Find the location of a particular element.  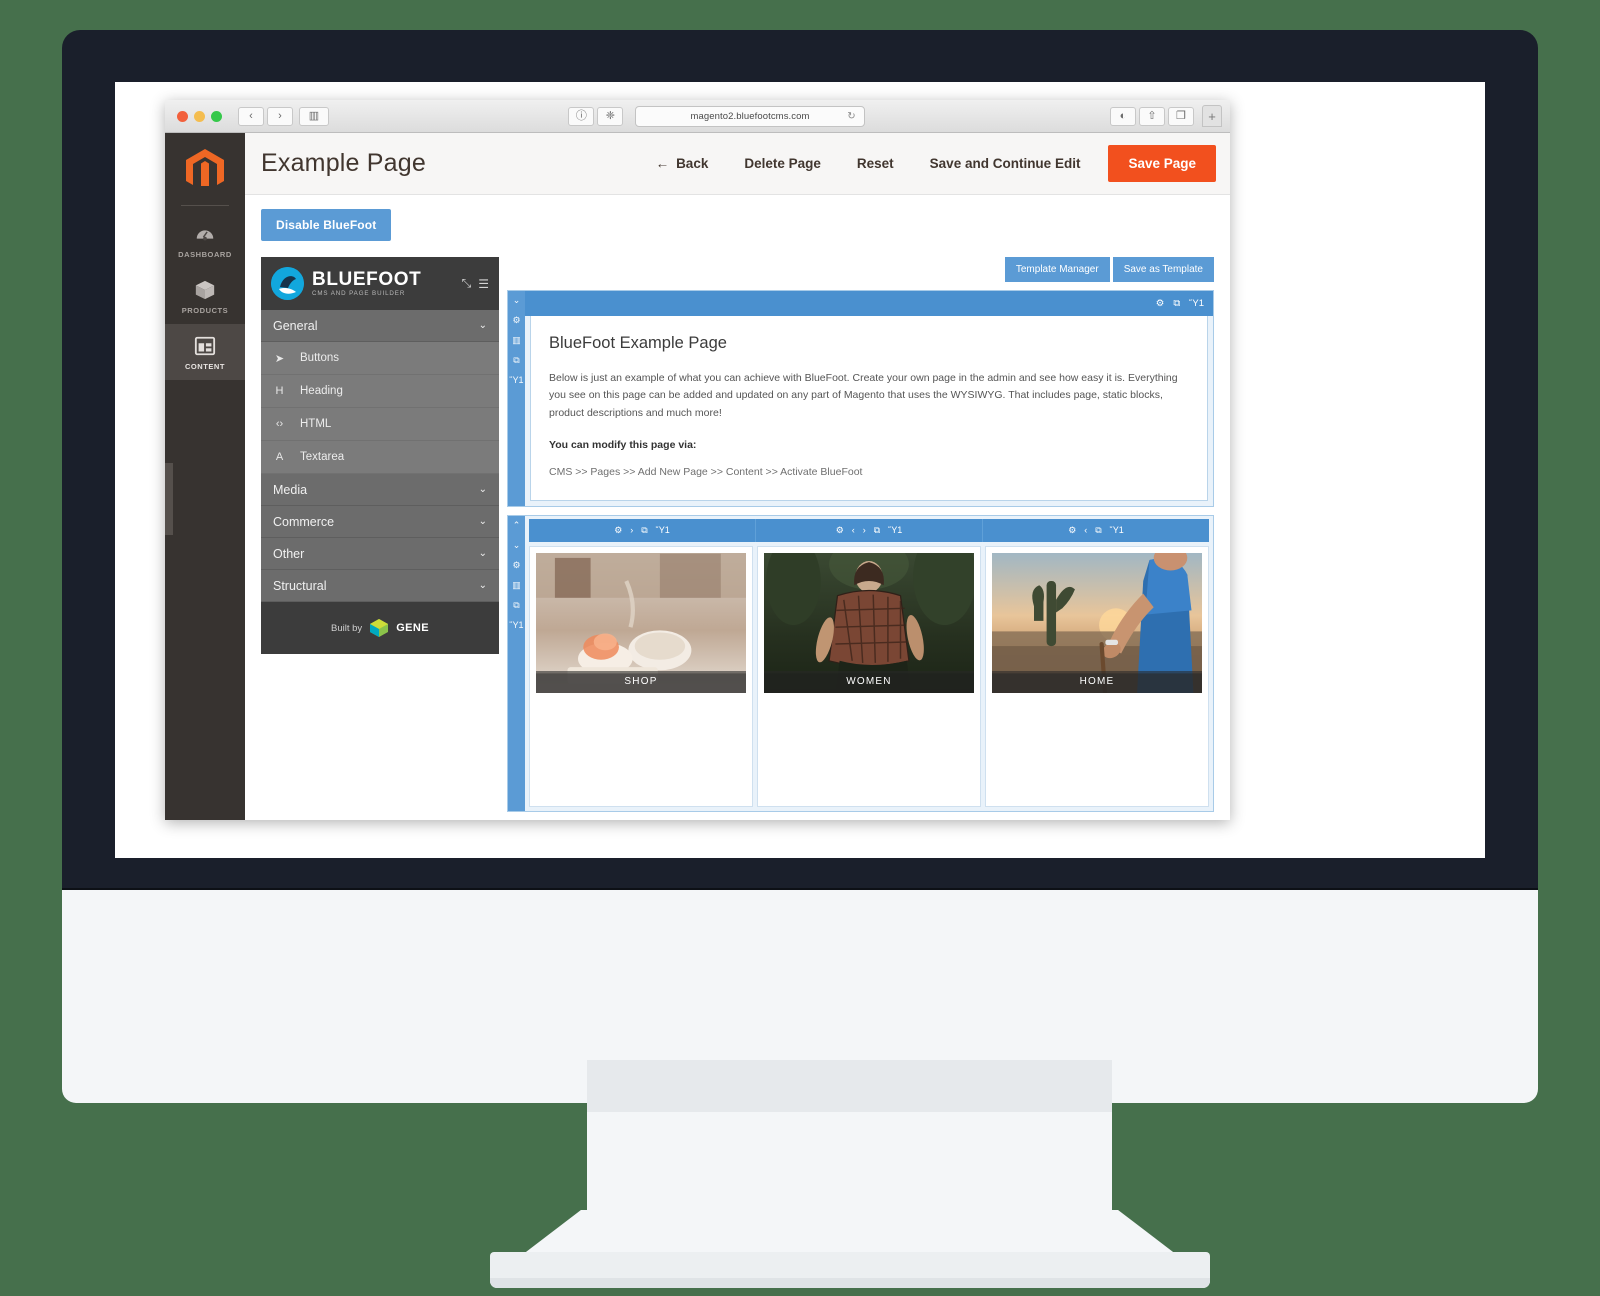

delete-page-label: Delete Page is located at coordinates (782, 163).